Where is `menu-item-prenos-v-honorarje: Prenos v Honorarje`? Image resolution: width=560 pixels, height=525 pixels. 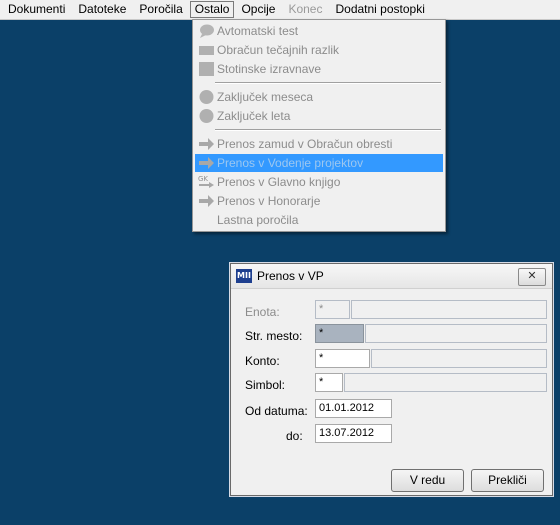 menu-item-prenos-v-honorarje: Prenos v Honorarje is located at coordinates (319, 201).